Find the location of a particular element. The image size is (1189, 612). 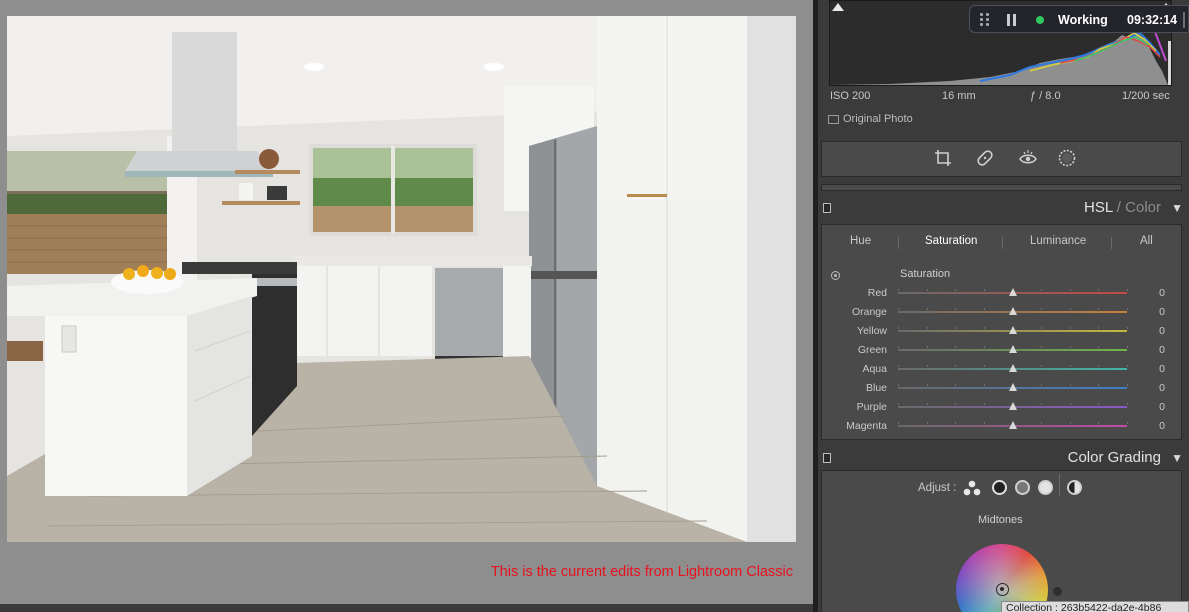

luminance-knob is located at coordinates (1057, 591).